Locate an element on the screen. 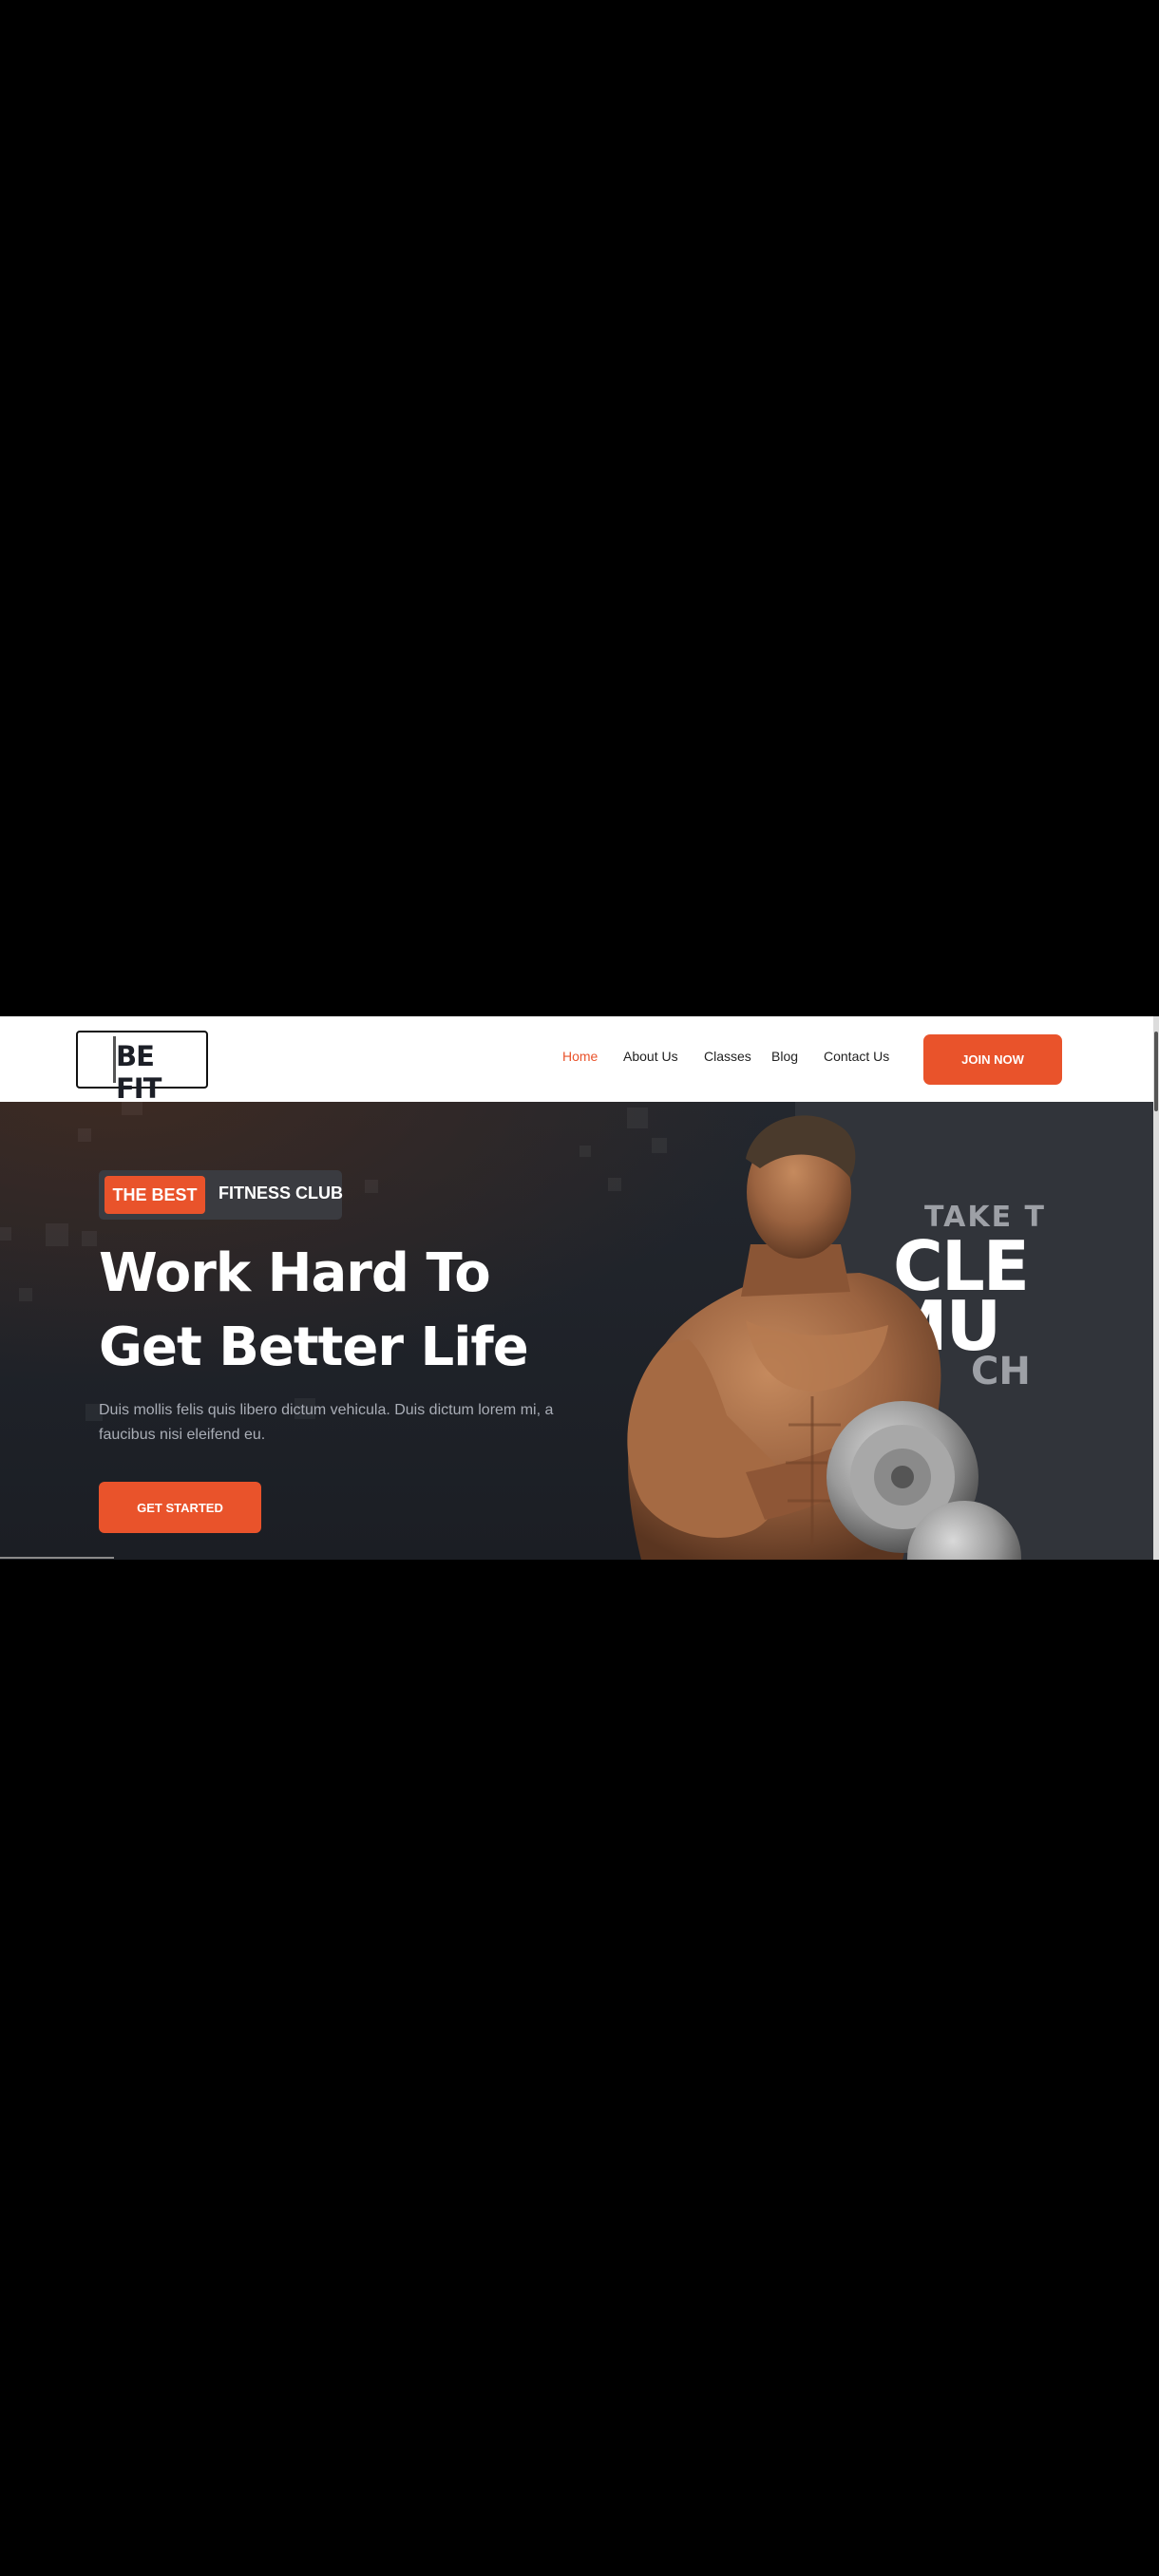 Image resolution: width=1159 pixels, height=2576 pixels. badge-highlight: THE BEST is located at coordinates (154, 1195).